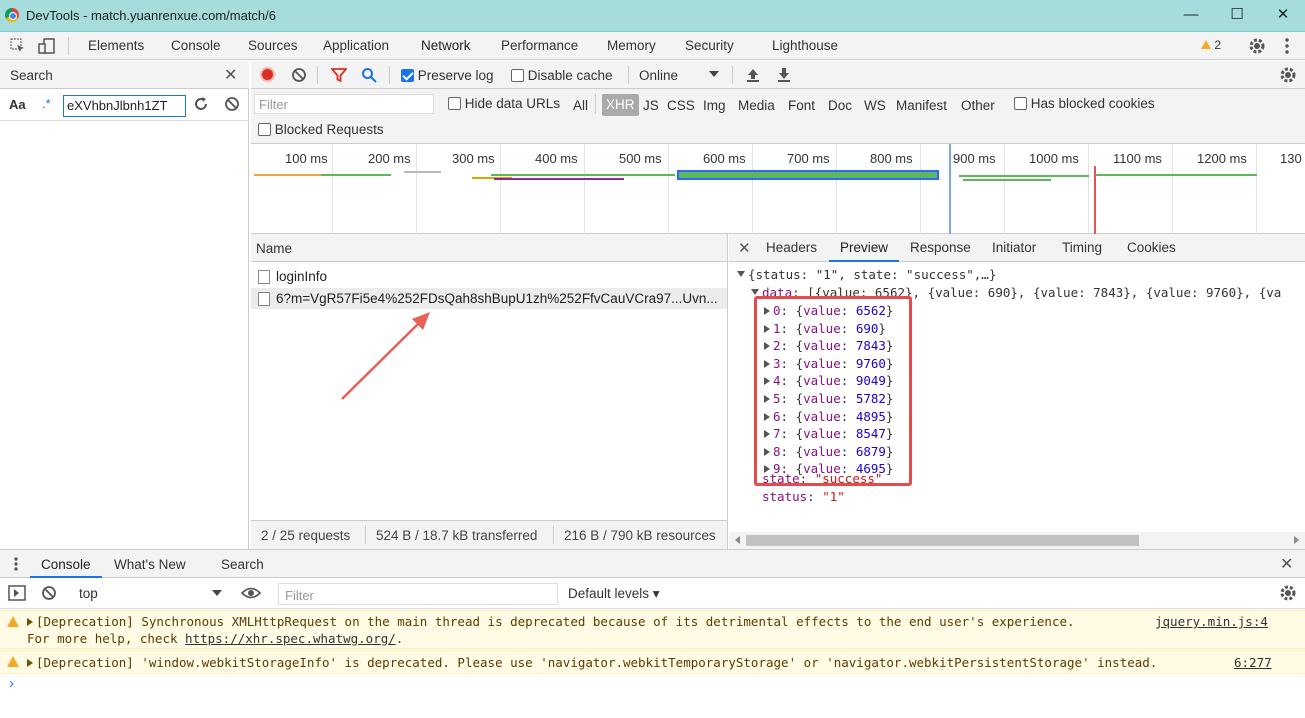 The image size is (1305, 718). What do you see at coordinates (11, 683) in the screenshot?
I see `console-prompt: ›` at bounding box center [11, 683].